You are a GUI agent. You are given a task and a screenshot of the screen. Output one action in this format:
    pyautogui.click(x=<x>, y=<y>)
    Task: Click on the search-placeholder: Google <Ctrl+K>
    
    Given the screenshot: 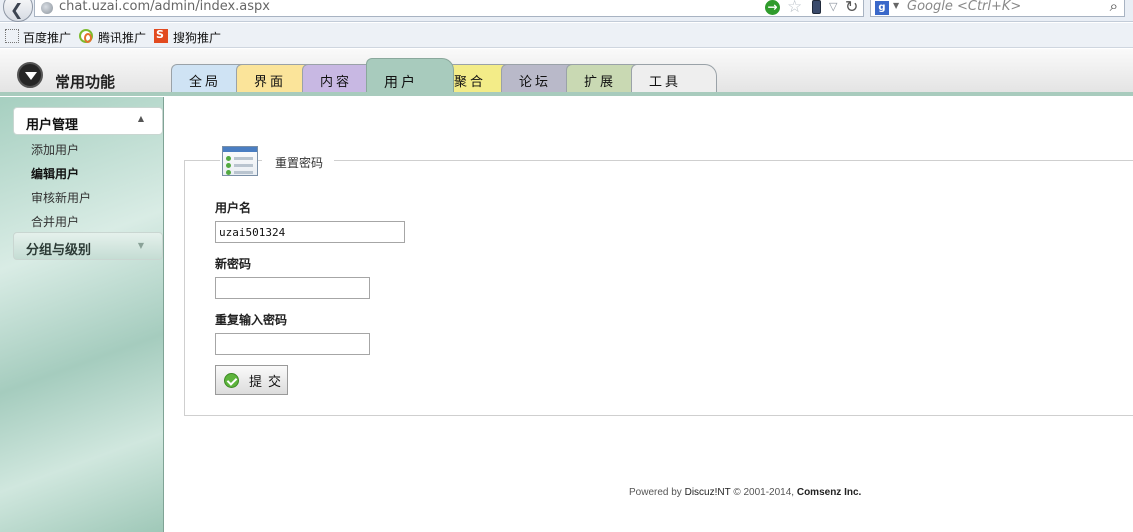 What is the action you would take?
    pyautogui.click(x=964, y=7)
    